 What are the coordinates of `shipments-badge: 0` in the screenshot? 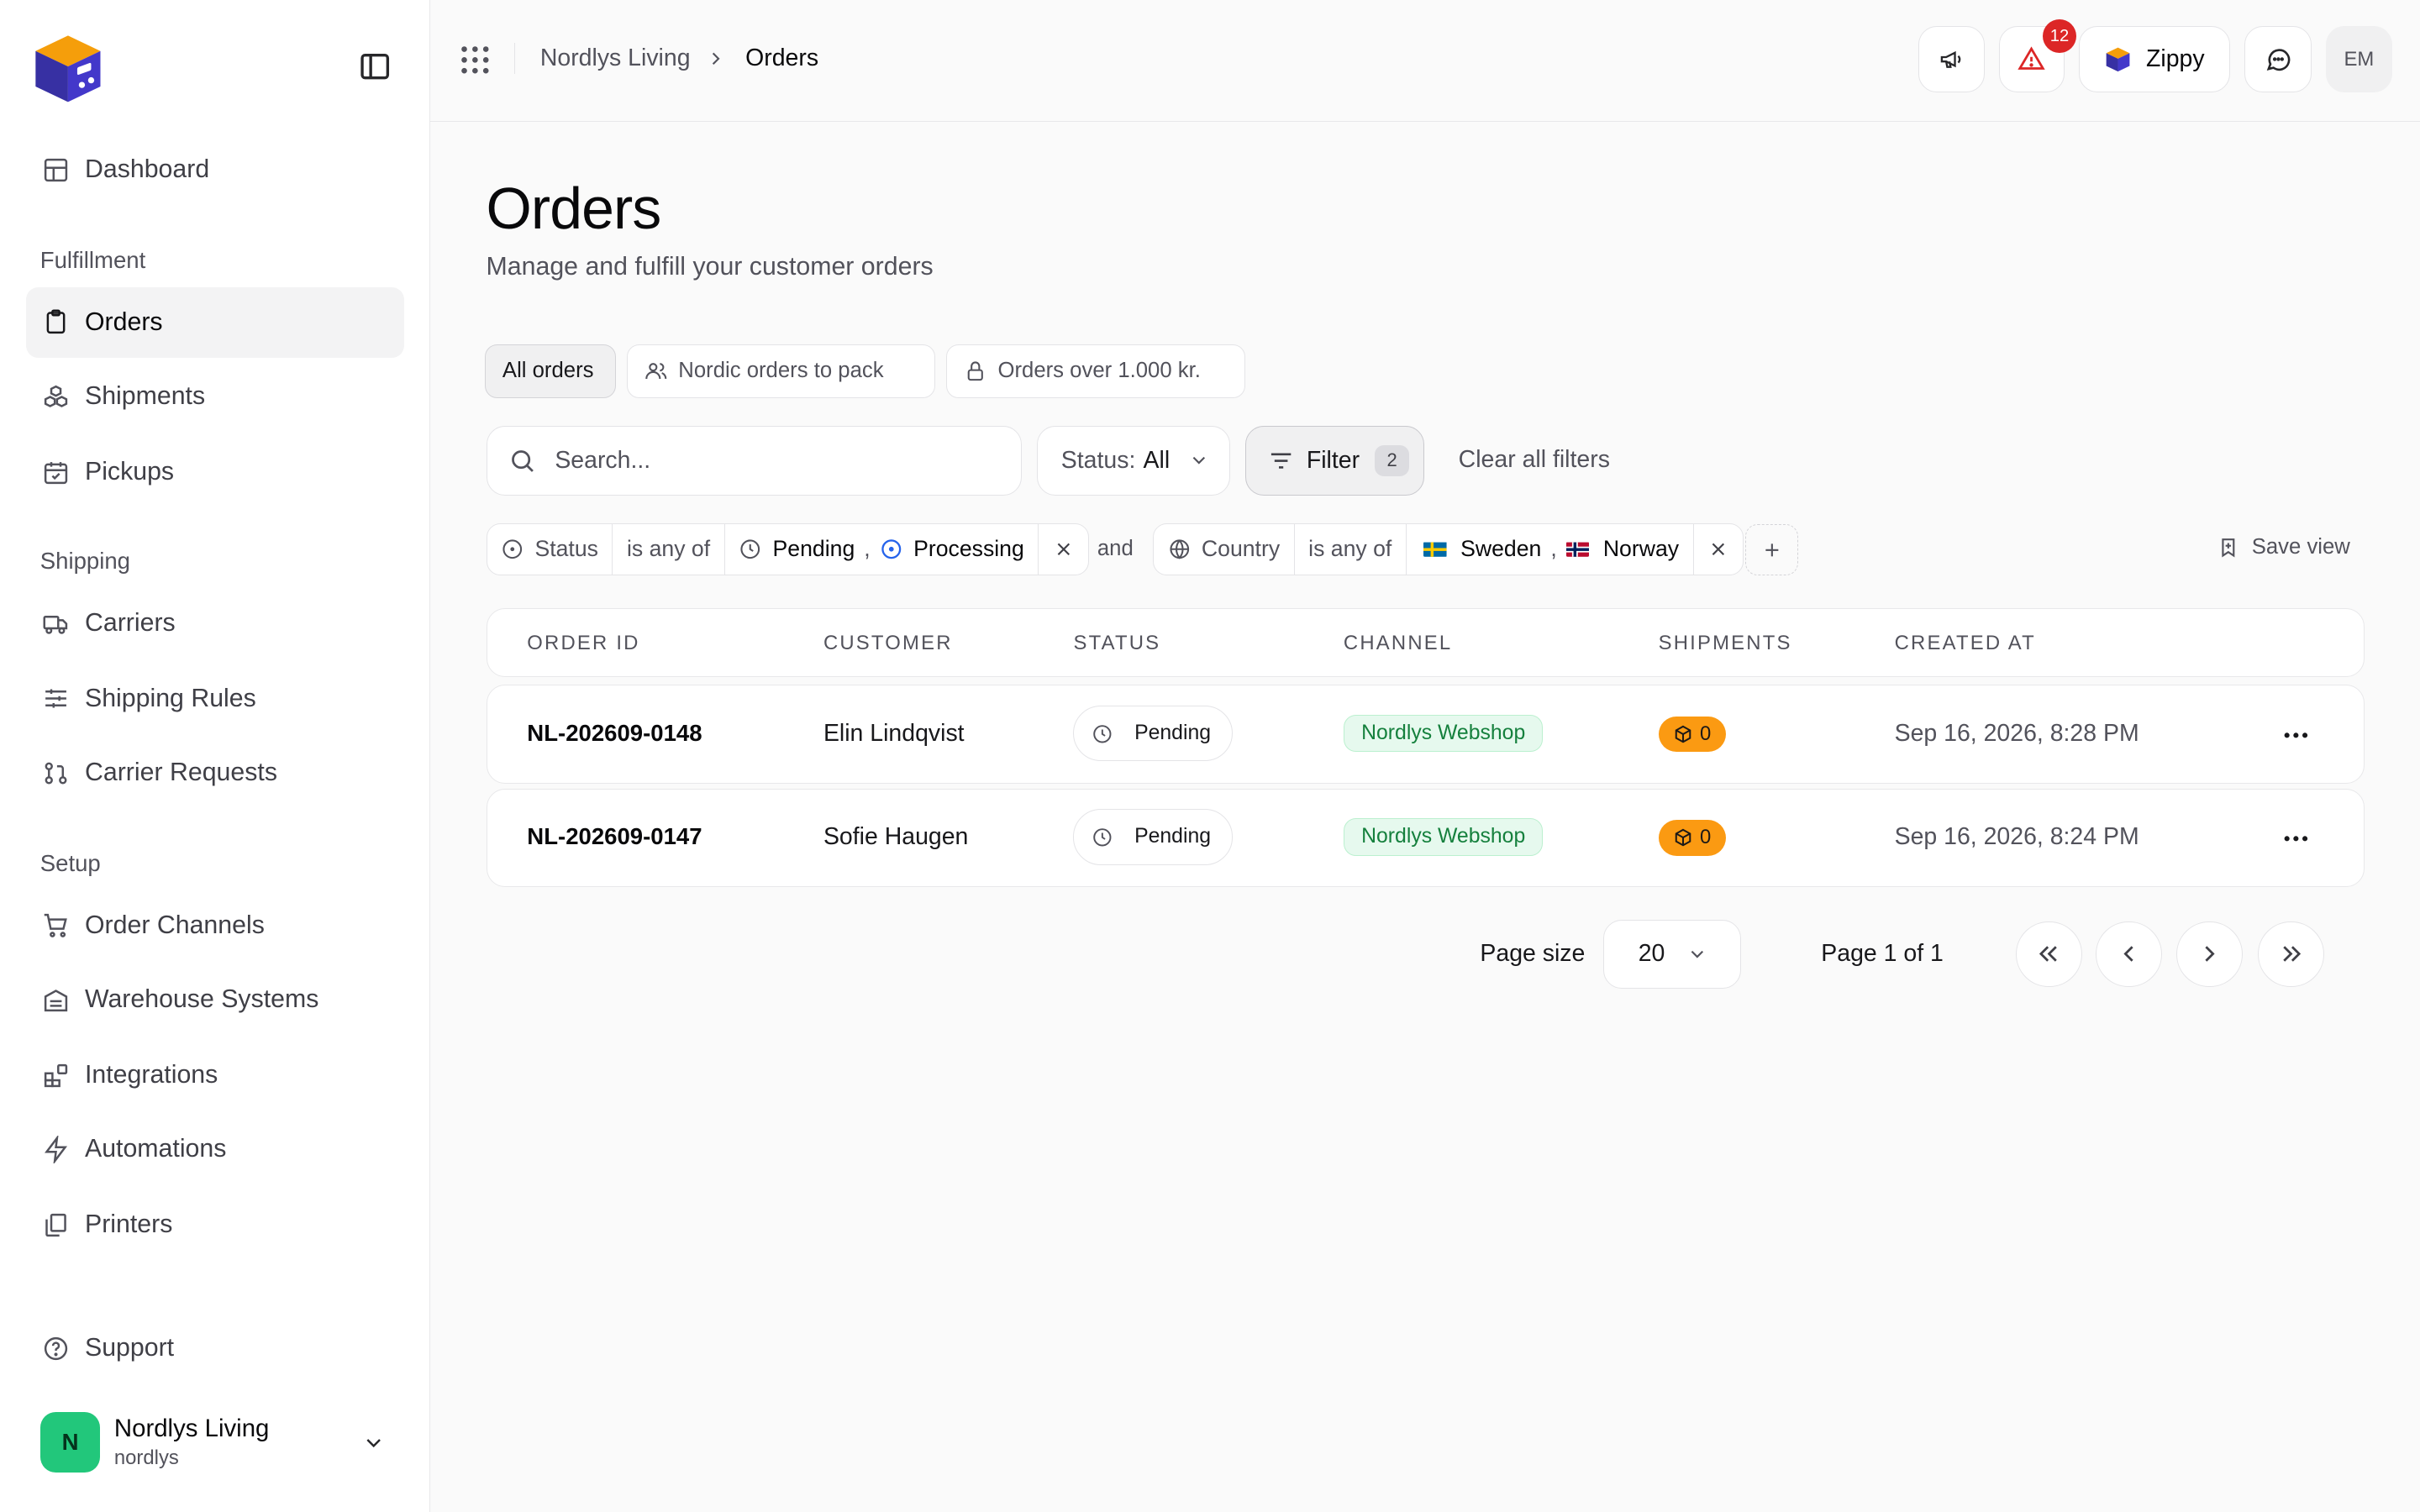 It's located at (1692, 735).